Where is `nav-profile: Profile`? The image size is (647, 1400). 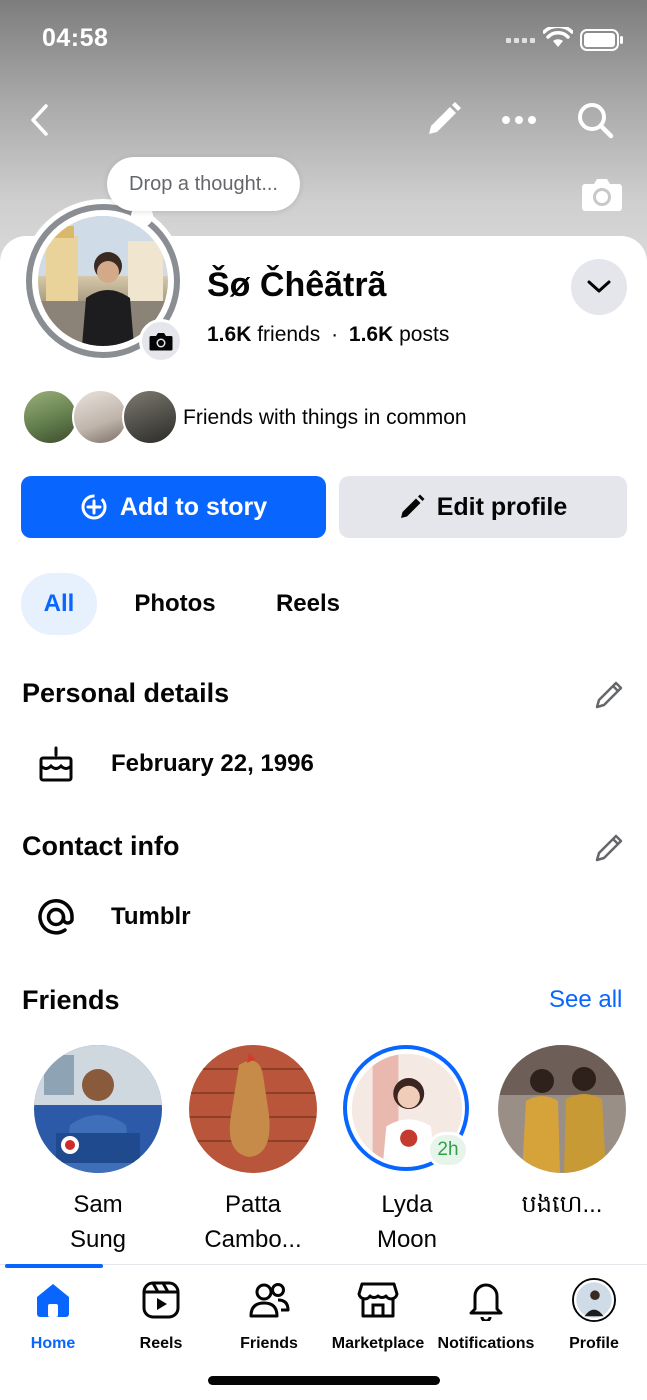
nav-profile: Profile is located at coordinates (593, 1315).